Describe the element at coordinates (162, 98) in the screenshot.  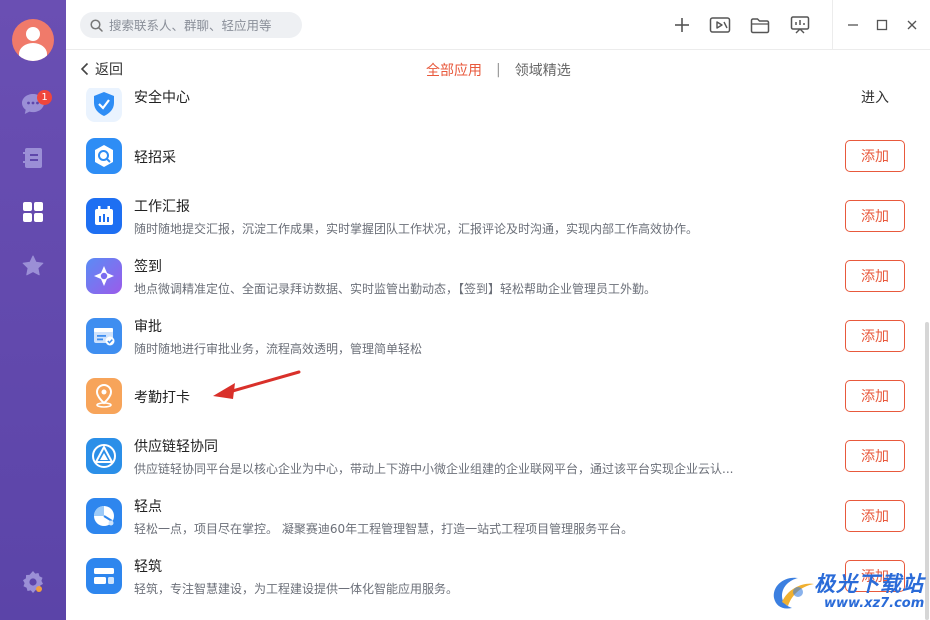
I see `app-name: 安全中心` at that location.